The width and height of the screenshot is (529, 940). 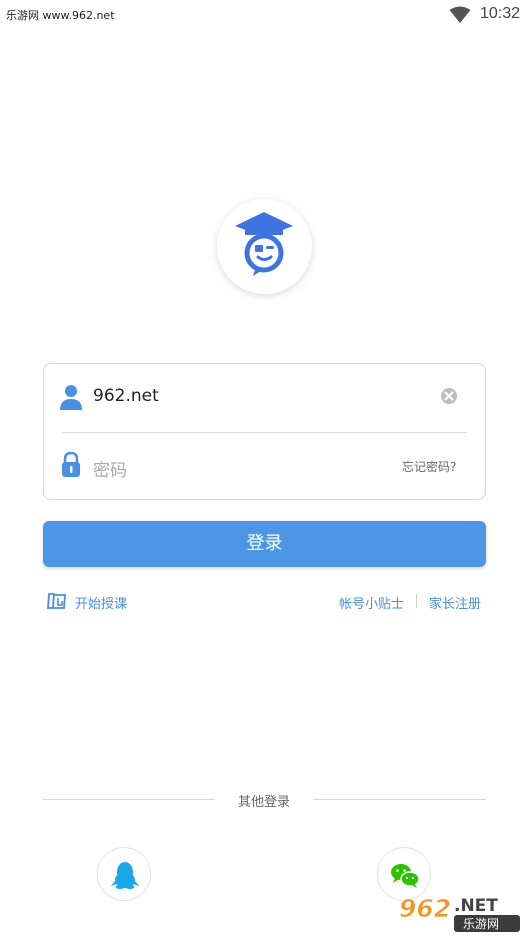 I want to click on login-button: 登录, so click(x=264, y=544).